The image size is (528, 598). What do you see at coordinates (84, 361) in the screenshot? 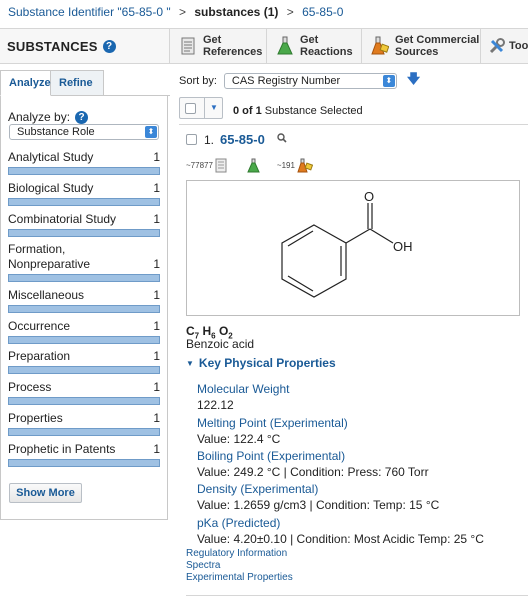
I see `facet-preparation: Preparation 1` at bounding box center [84, 361].